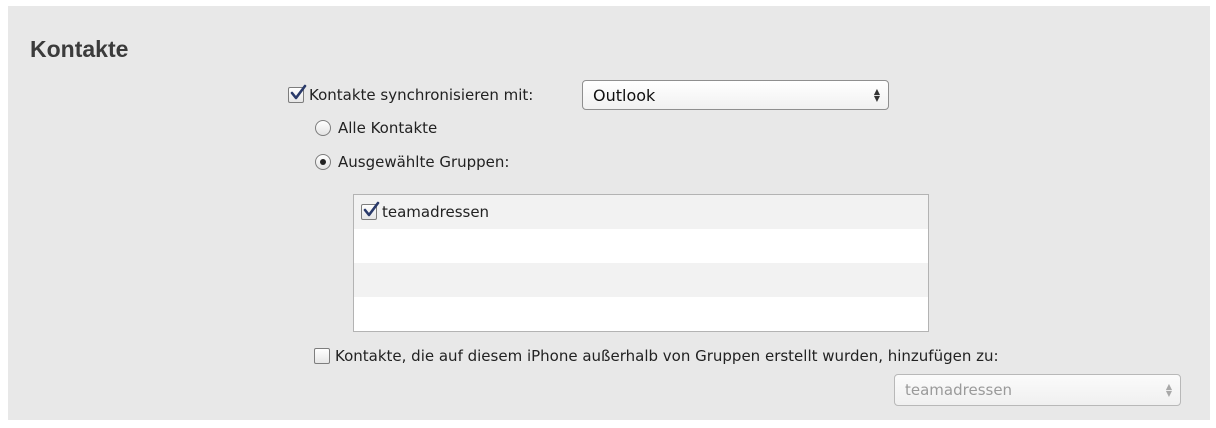 The height and width of the screenshot is (428, 1216). I want to click on add-outside-groups-checkbox, so click(322, 356).